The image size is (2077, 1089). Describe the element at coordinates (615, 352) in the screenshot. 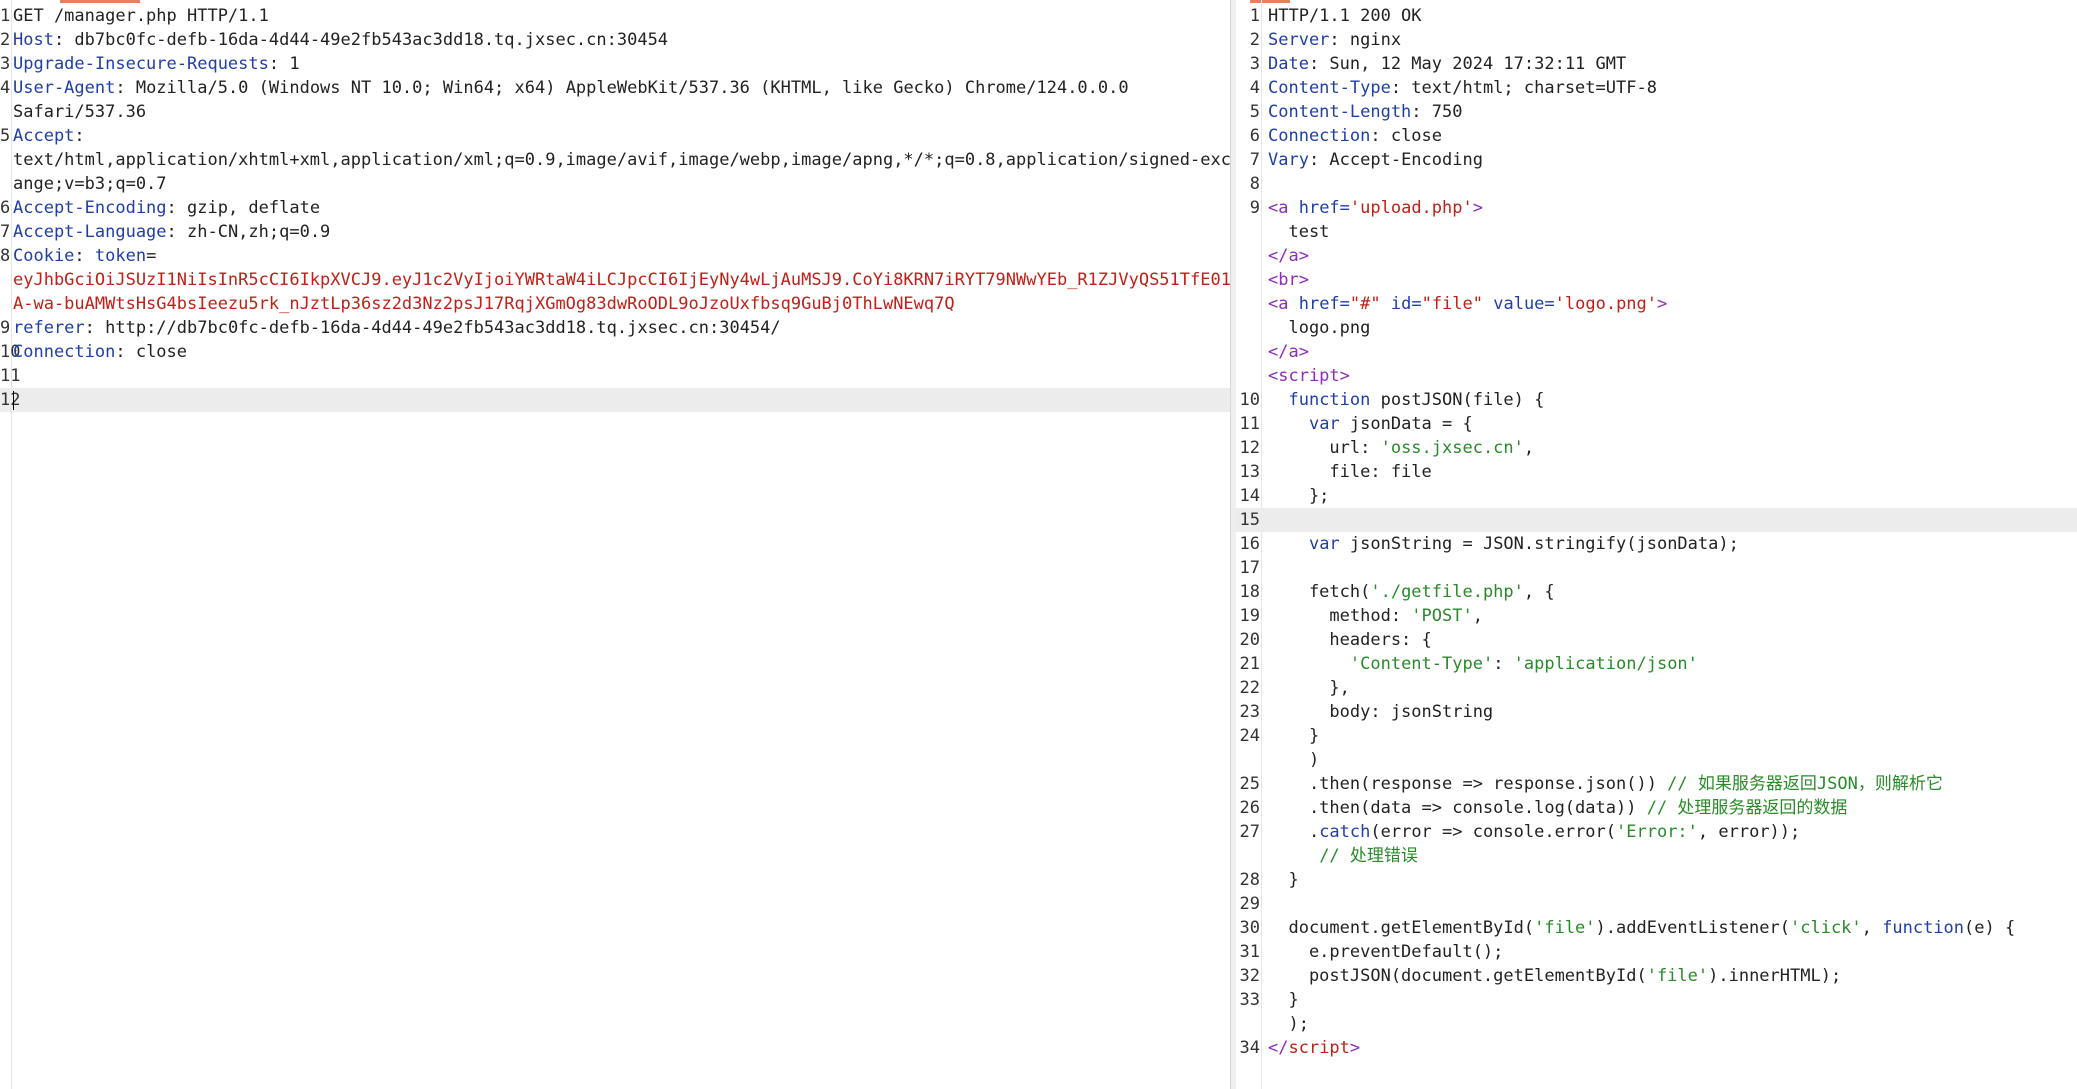

I see `request-line: 10 Connection: close` at that location.